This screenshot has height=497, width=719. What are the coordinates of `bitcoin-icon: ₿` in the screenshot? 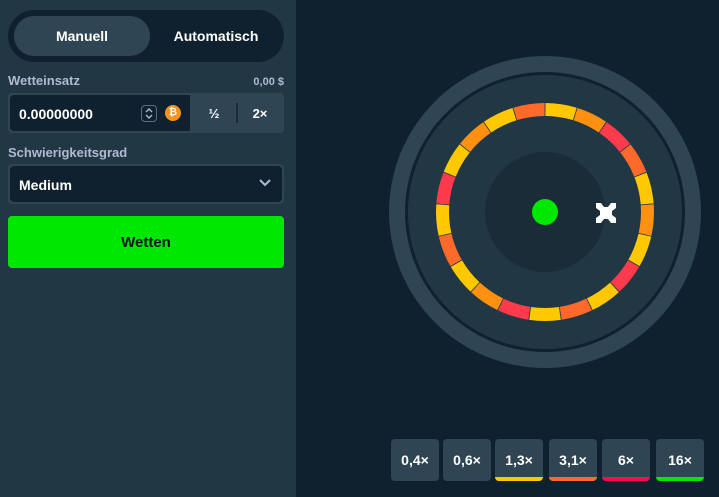 It's located at (173, 113).